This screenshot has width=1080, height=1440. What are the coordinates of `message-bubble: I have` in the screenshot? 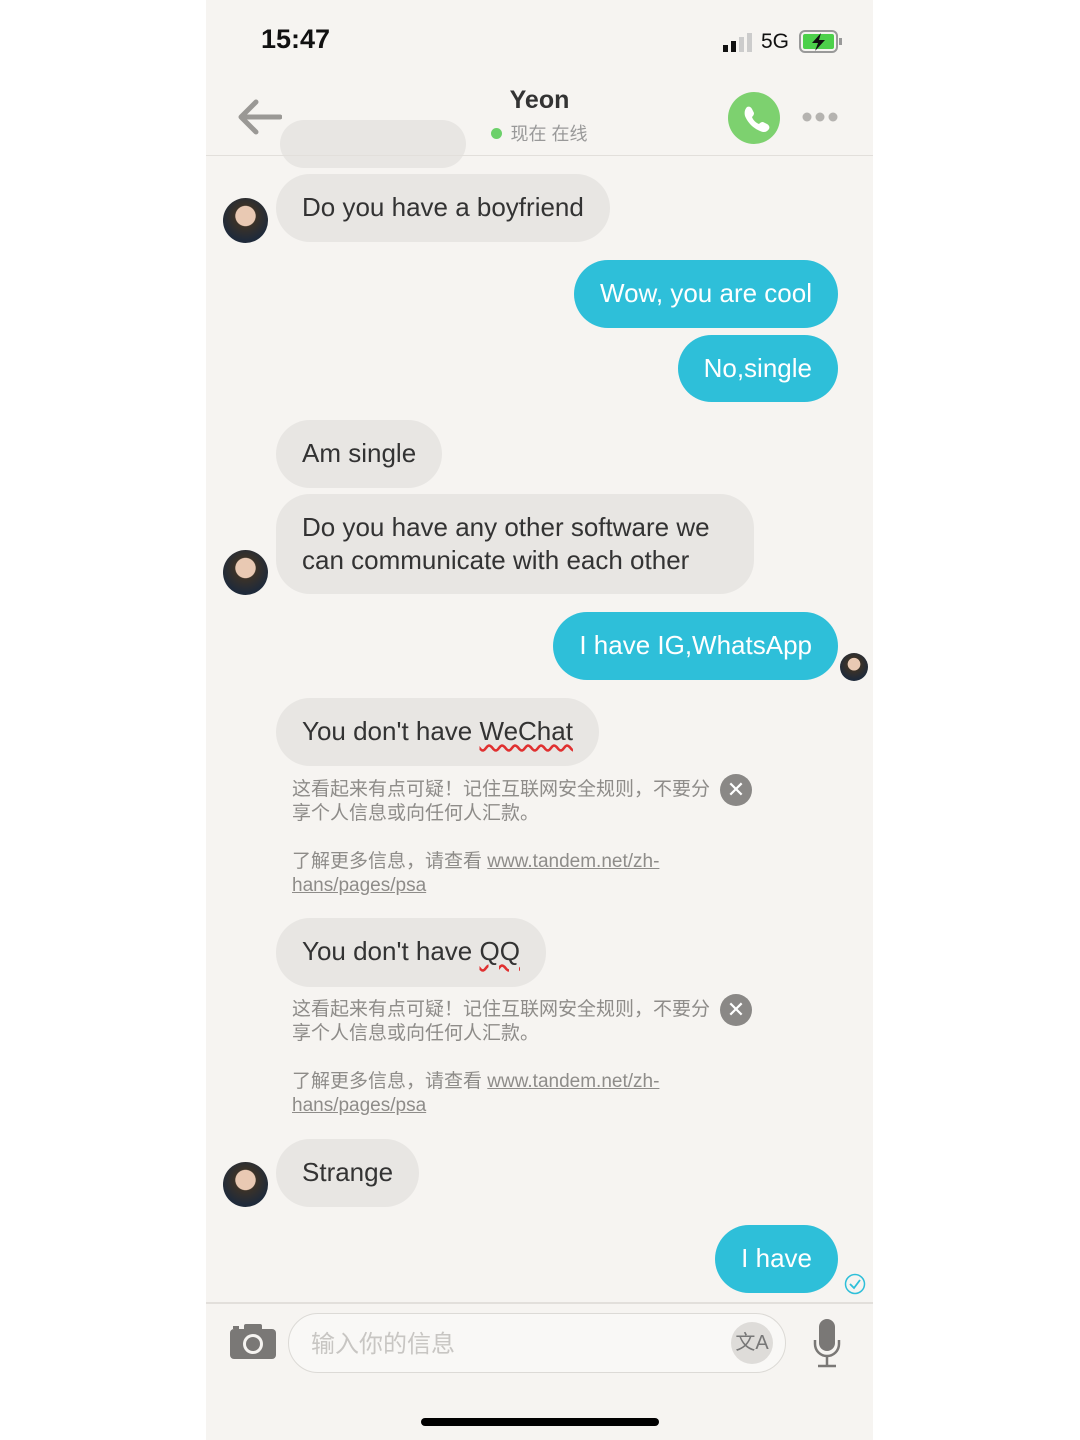 It's located at (776, 1259).